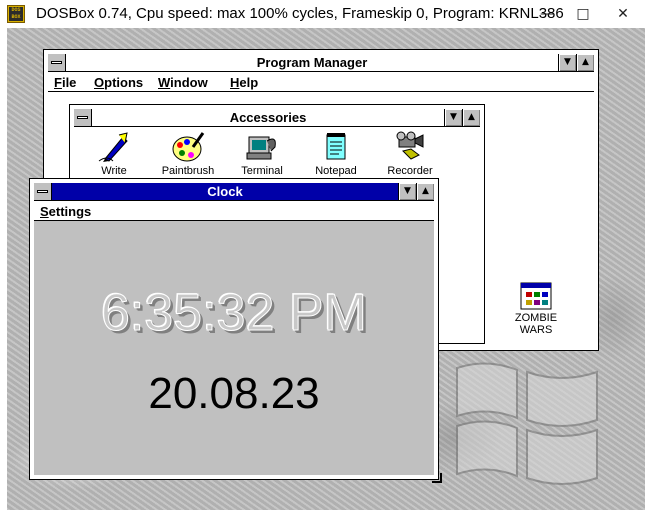 The image size is (652, 516). I want to click on clock-menubar: Settings, so click(234, 211).